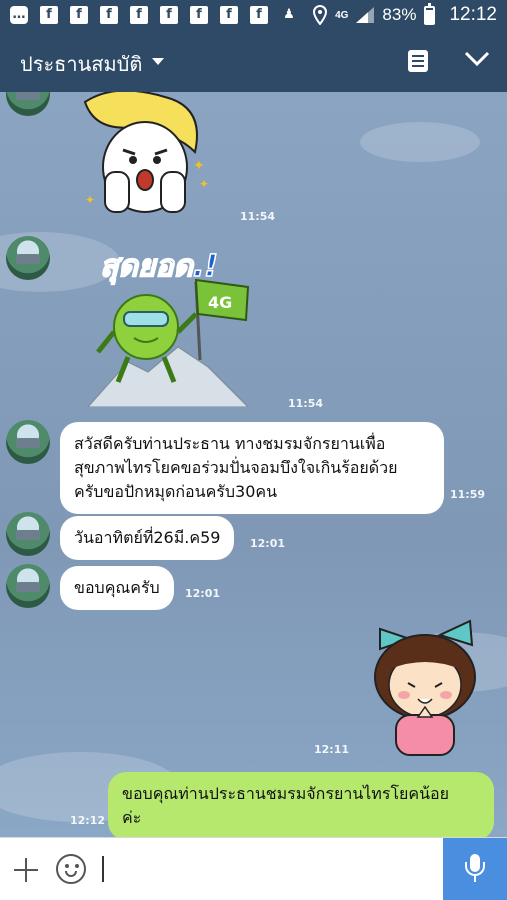  Describe the element at coordinates (176, 491) in the screenshot. I see `message-line: ครับขอปักหมุดก่อนครับ30คน` at that location.